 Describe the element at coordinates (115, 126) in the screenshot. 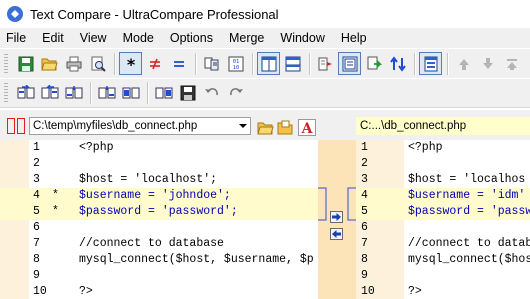

I see `left-path-text: C:\temp\myfiles\db_connect.php` at that location.